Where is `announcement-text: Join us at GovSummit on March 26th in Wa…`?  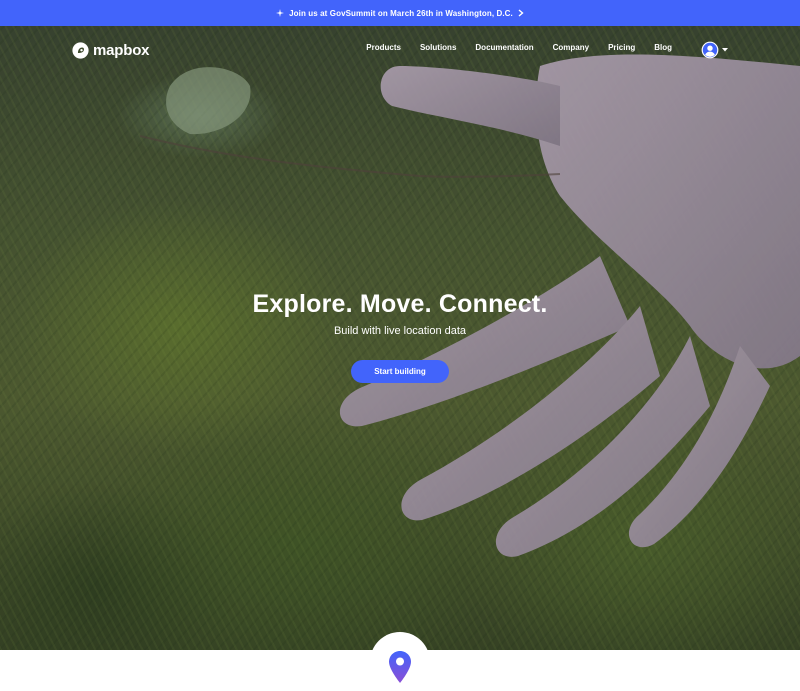
announcement-text: Join us at GovSummit on March 26th in Wa… is located at coordinates (401, 13).